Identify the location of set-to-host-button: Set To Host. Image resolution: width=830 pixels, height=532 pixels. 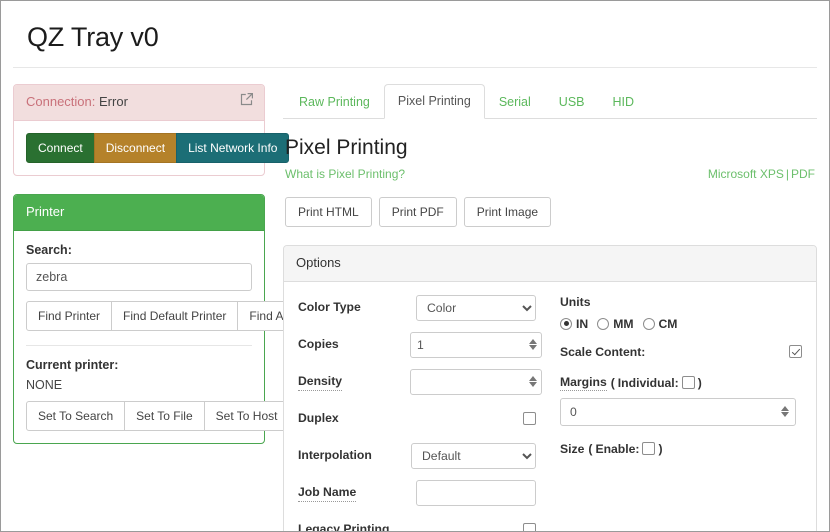
(246, 416).